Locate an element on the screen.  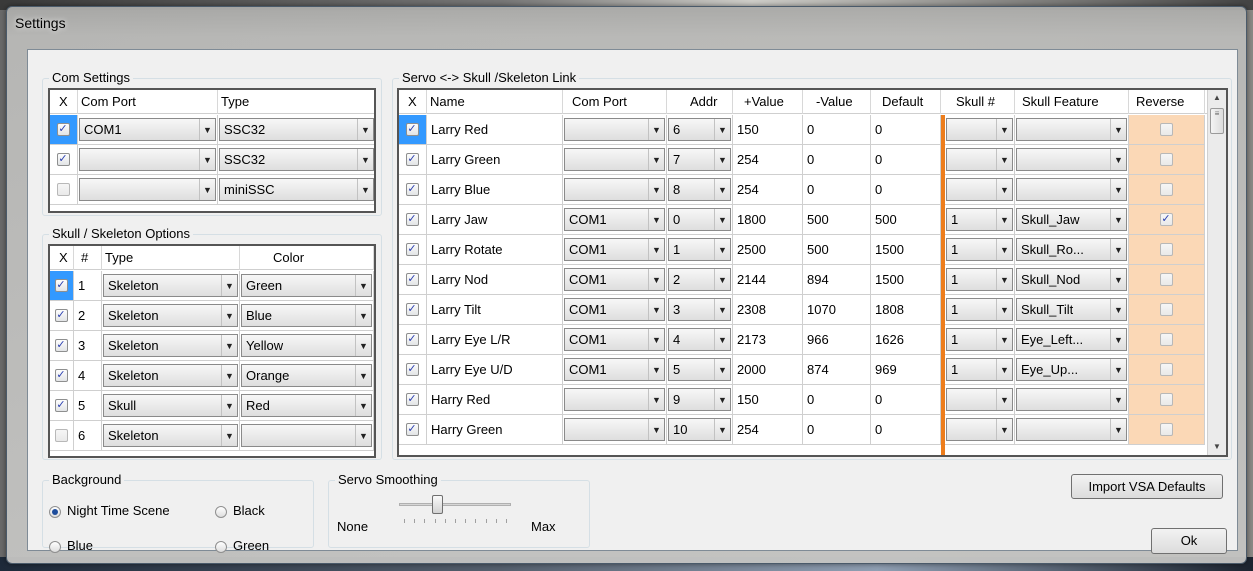
header-reverse: Reverse is located at coordinates (1169, 102).